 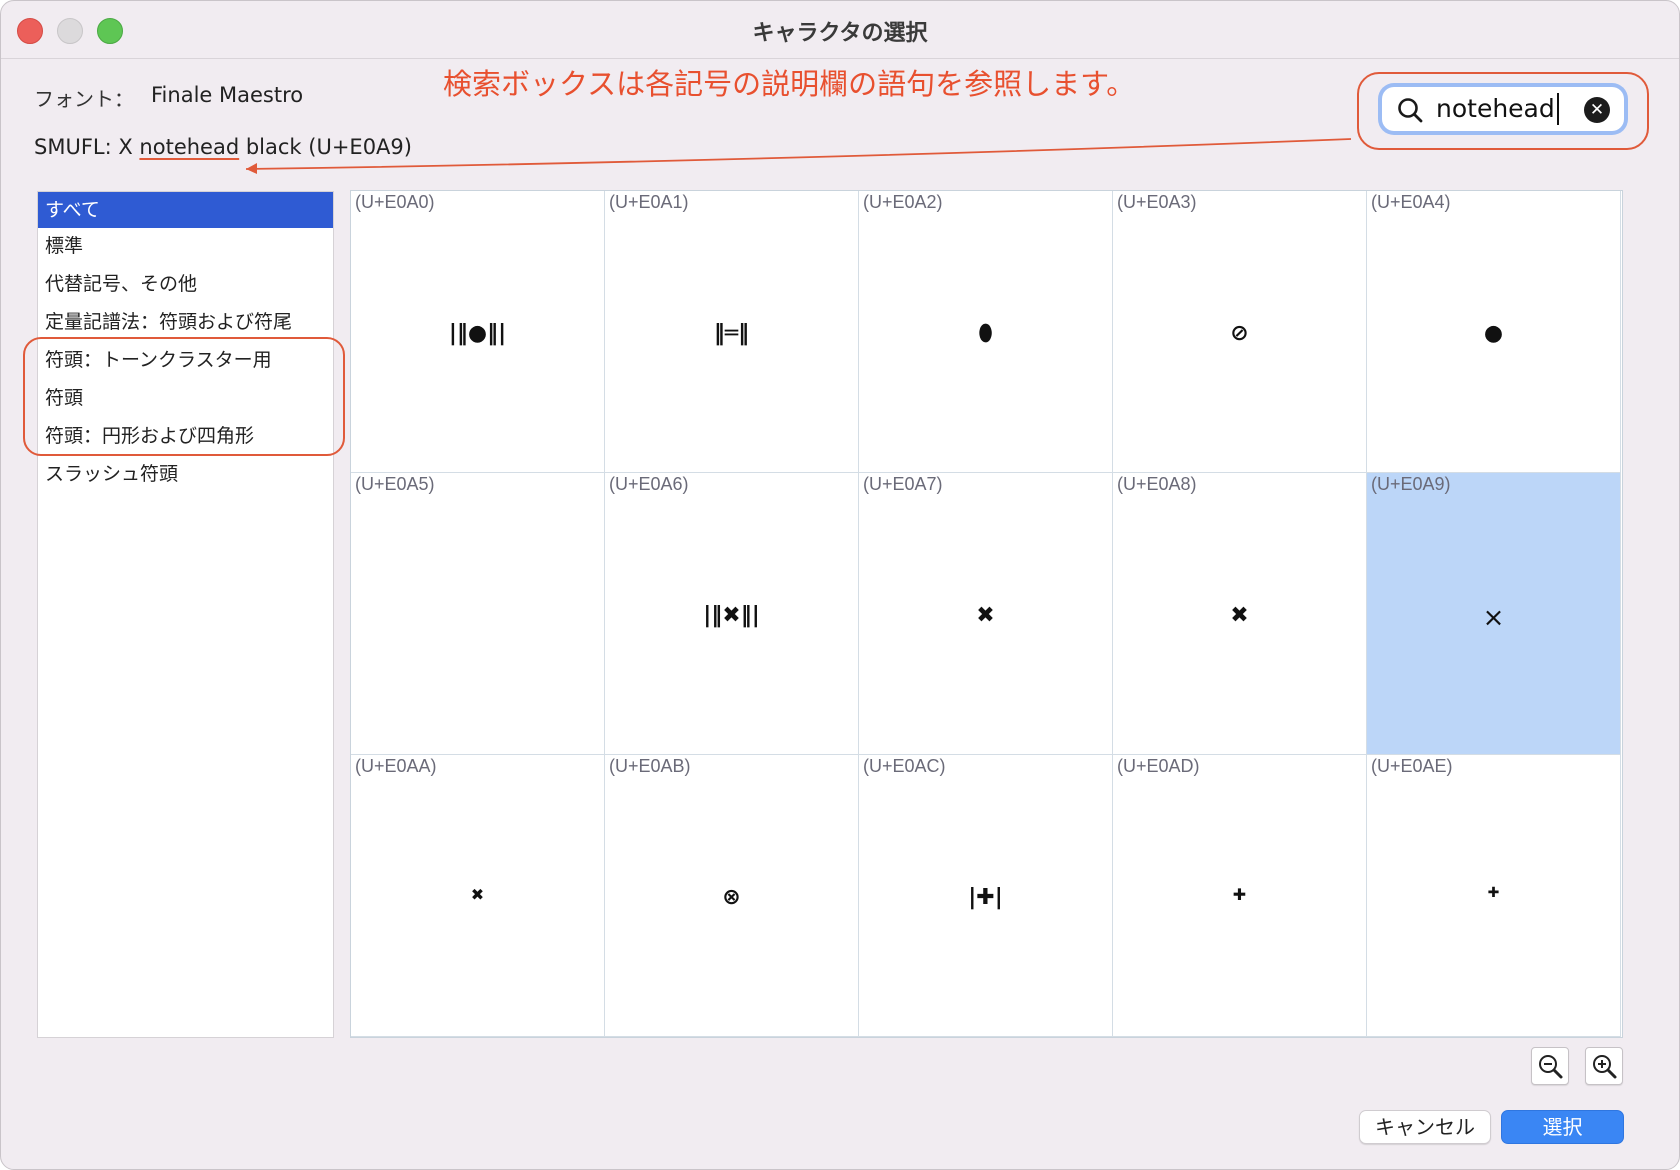 I want to click on category-item-all: すべて, so click(x=185, y=210).